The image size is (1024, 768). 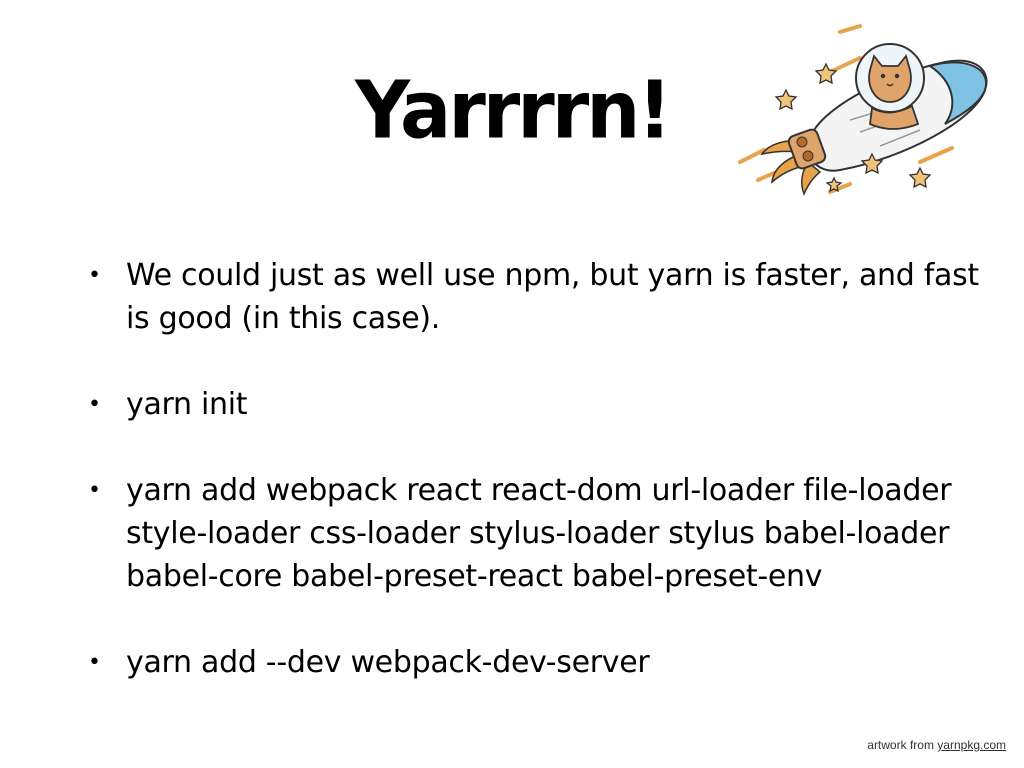 What do you see at coordinates (388, 662) in the screenshot?
I see `bullet-text: yarn add --dev webpack-dev-server` at bounding box center [388, 662].